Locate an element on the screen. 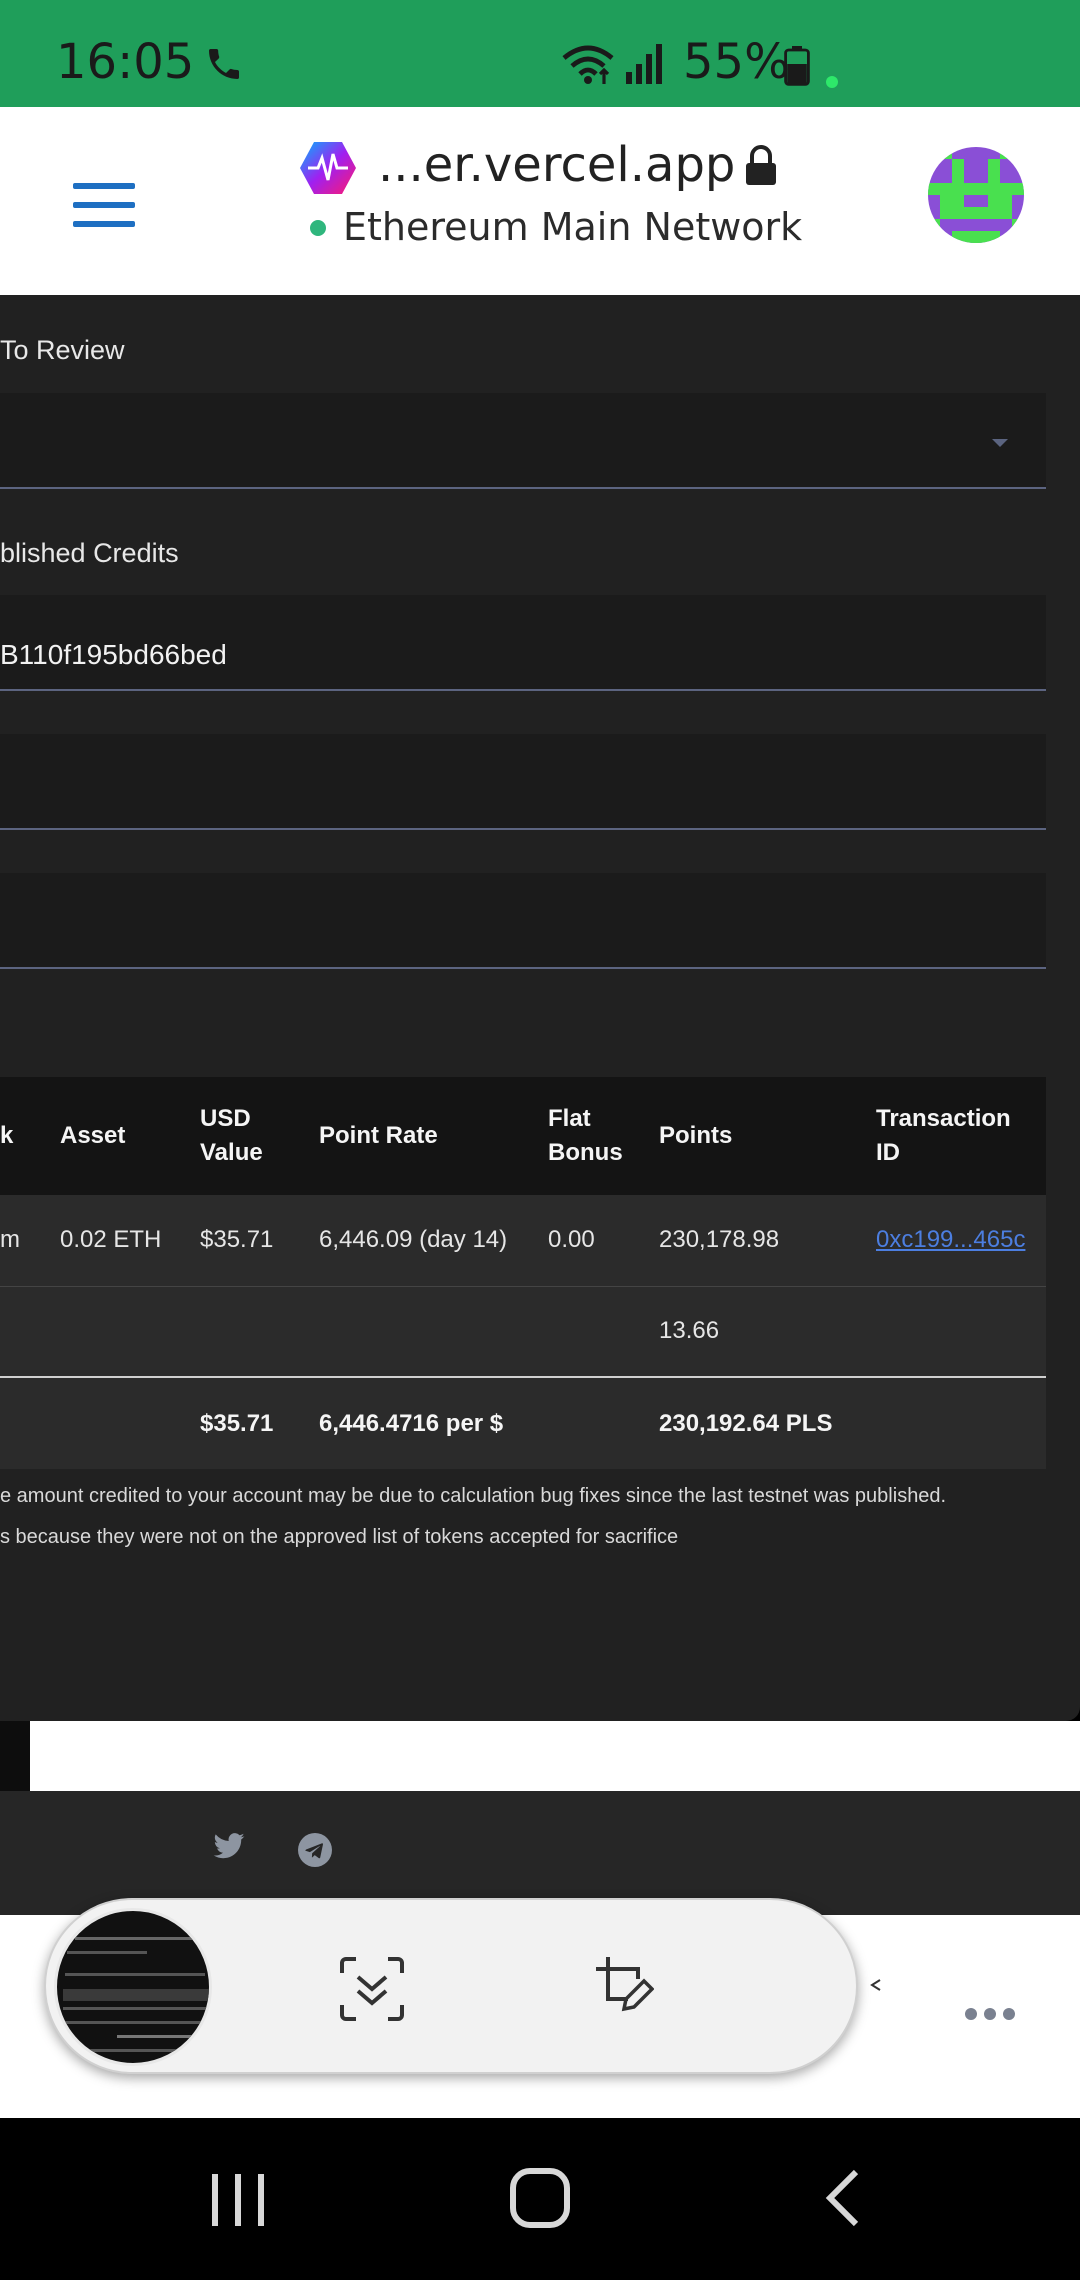 This screenshot has width=1080, height=2280. menu-icon is located at coordinates (104, 205).